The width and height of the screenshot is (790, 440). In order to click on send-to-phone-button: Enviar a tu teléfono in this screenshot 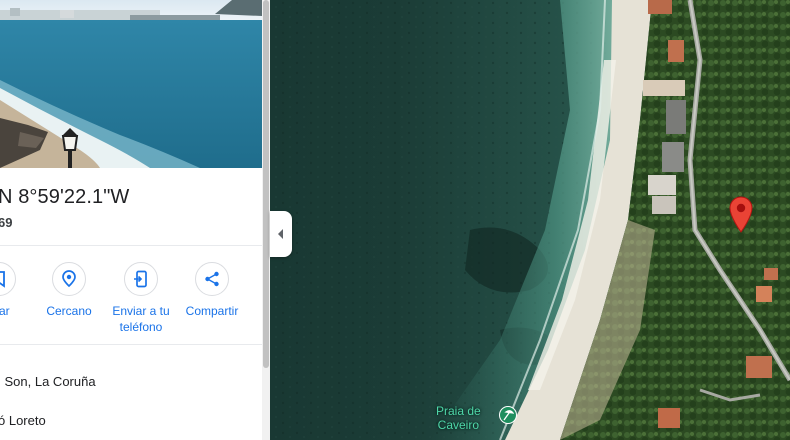, I will do `click(141, 298)`.